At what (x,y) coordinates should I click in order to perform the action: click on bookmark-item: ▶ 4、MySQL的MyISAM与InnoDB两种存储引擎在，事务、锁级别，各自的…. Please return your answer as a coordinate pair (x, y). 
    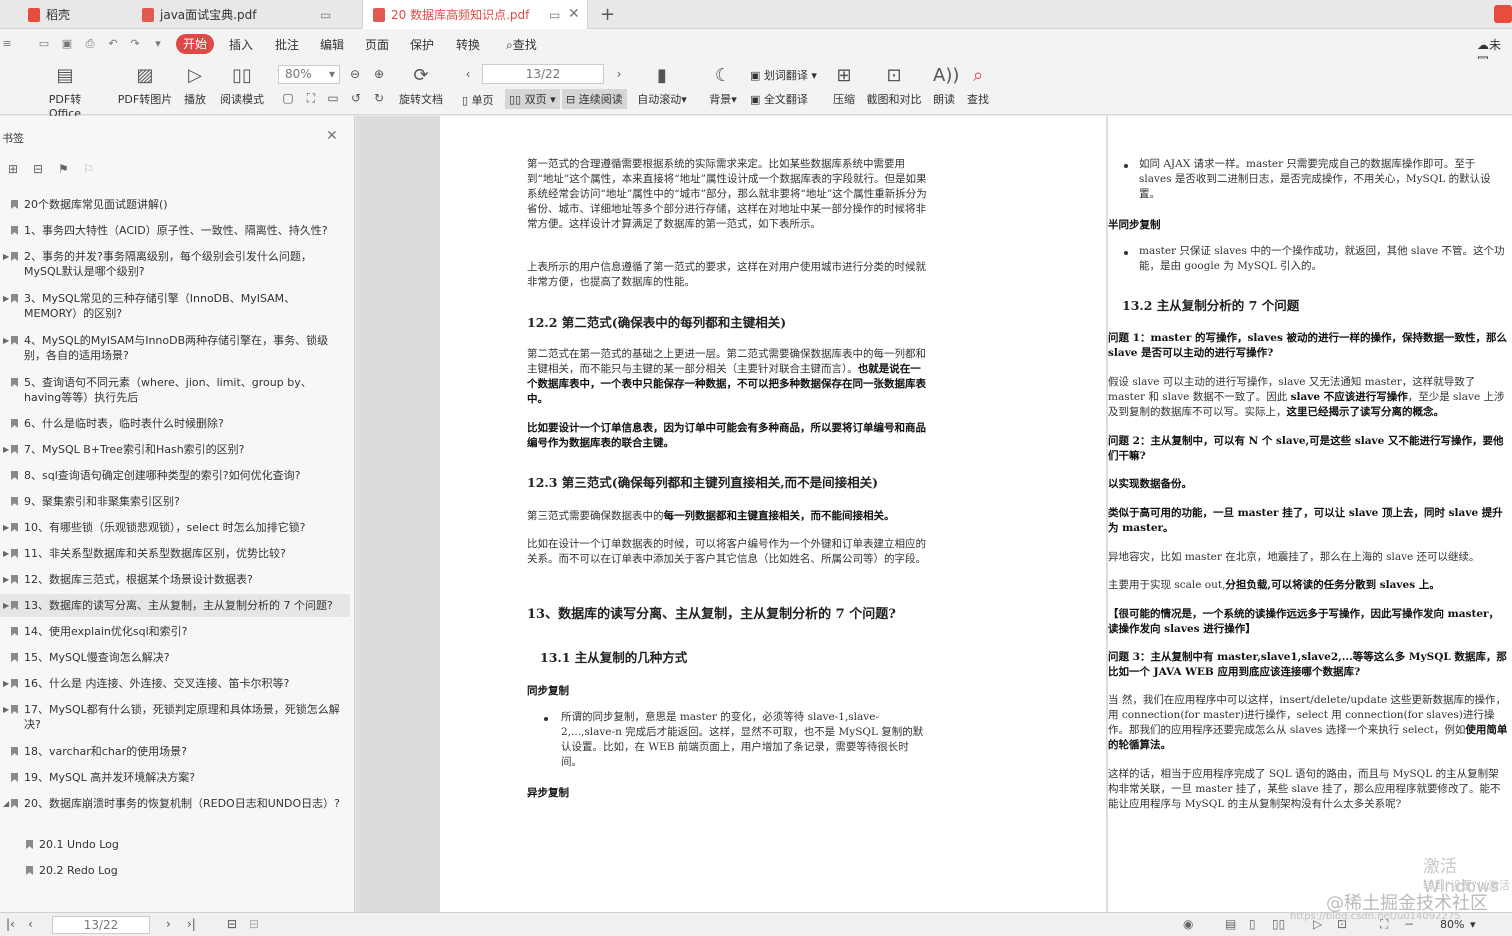
    Looking at the image, I should click on (175, 348).